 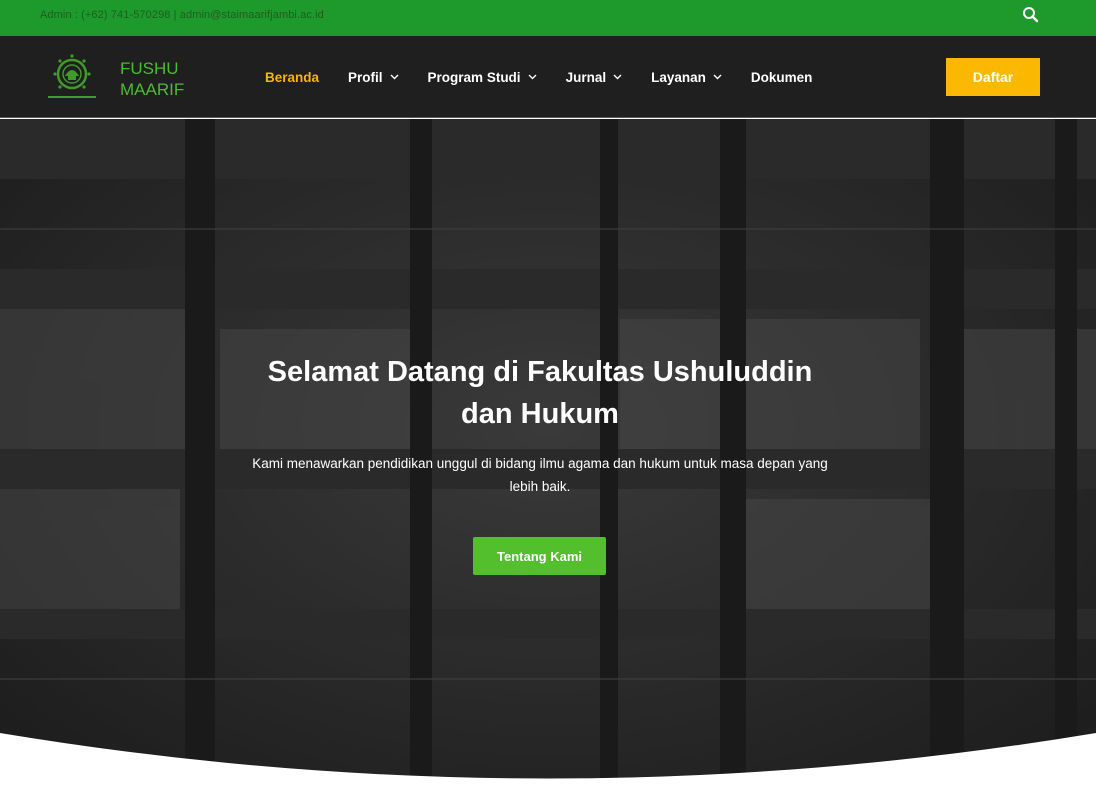 What do you see at coordinates (993, 77) in the screenshot?
I see `daftar-button: Daftar` at bounding box center [993, 77].